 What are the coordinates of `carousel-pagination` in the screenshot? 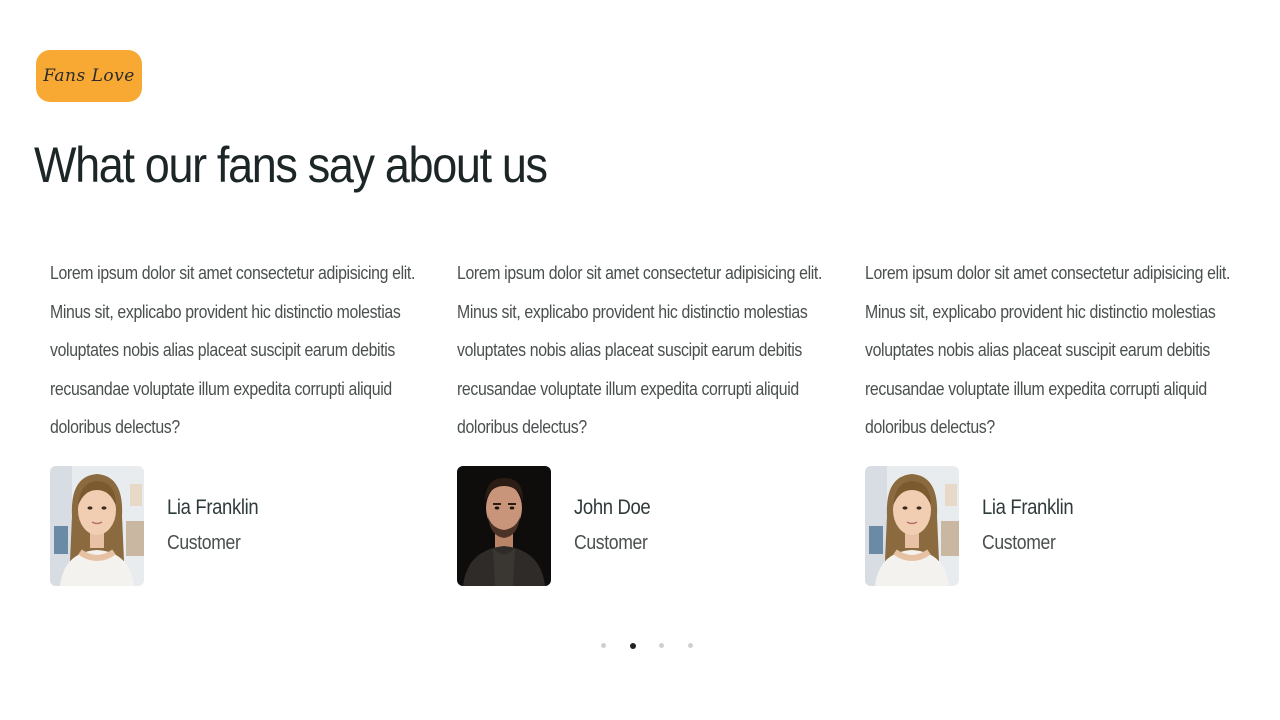 It's located at (640, 647).